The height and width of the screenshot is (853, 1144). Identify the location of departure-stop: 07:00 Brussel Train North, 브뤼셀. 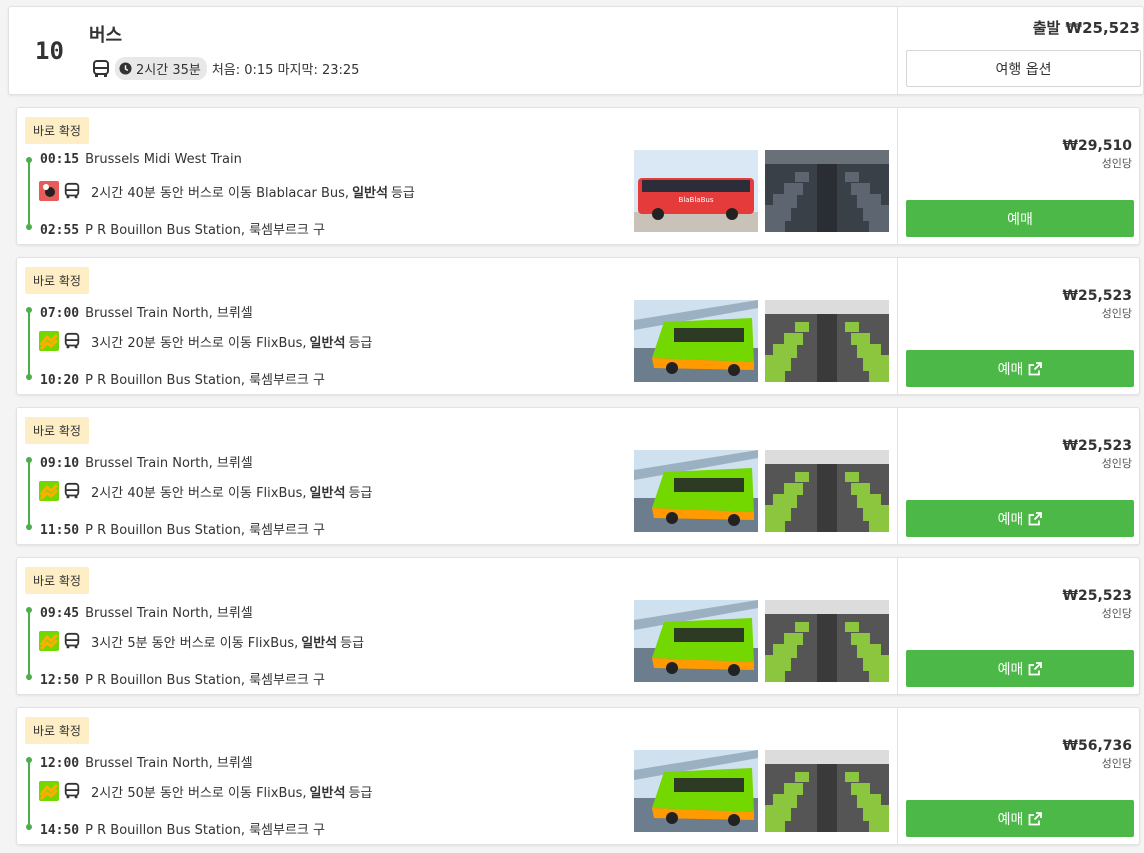
(146, 311).